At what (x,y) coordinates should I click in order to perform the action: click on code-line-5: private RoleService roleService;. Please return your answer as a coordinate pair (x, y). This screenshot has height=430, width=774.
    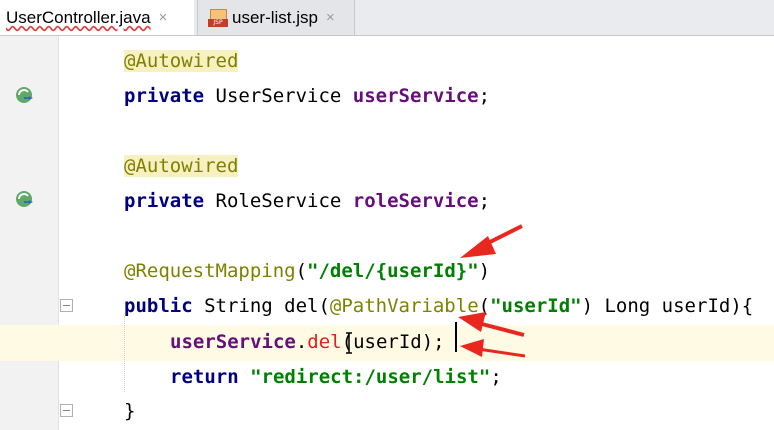
    Looking at the image, I should click on (307, 201).